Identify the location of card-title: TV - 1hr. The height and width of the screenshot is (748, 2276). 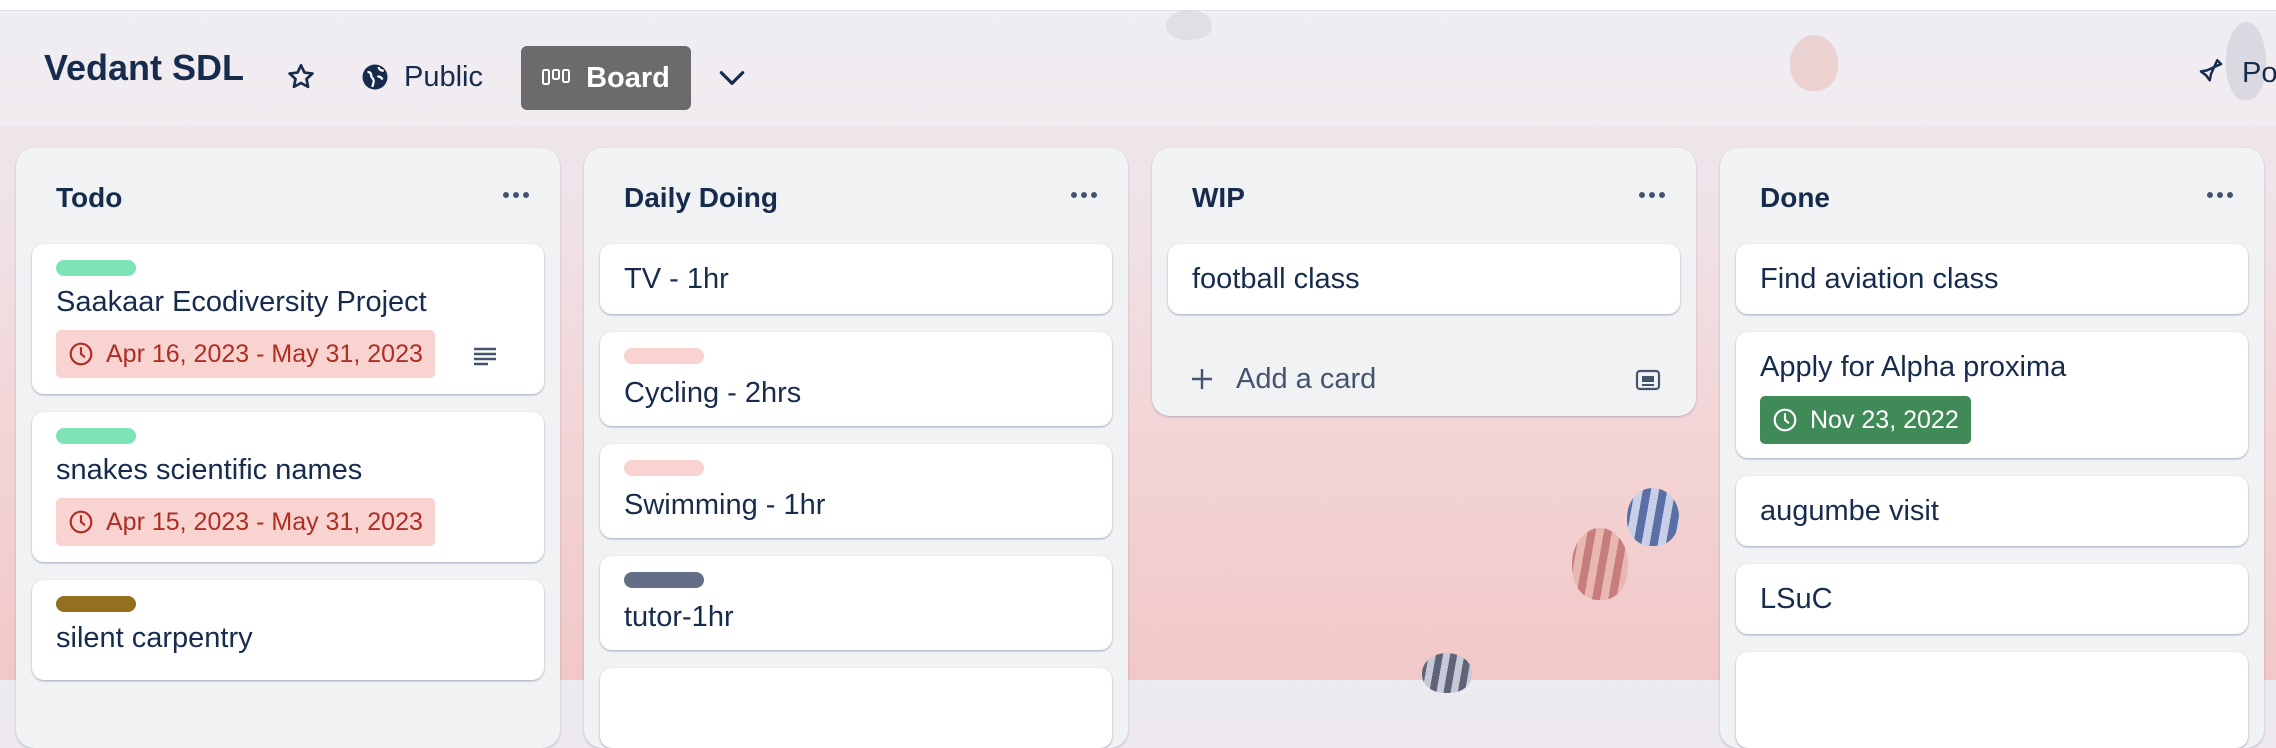
(676, 279).